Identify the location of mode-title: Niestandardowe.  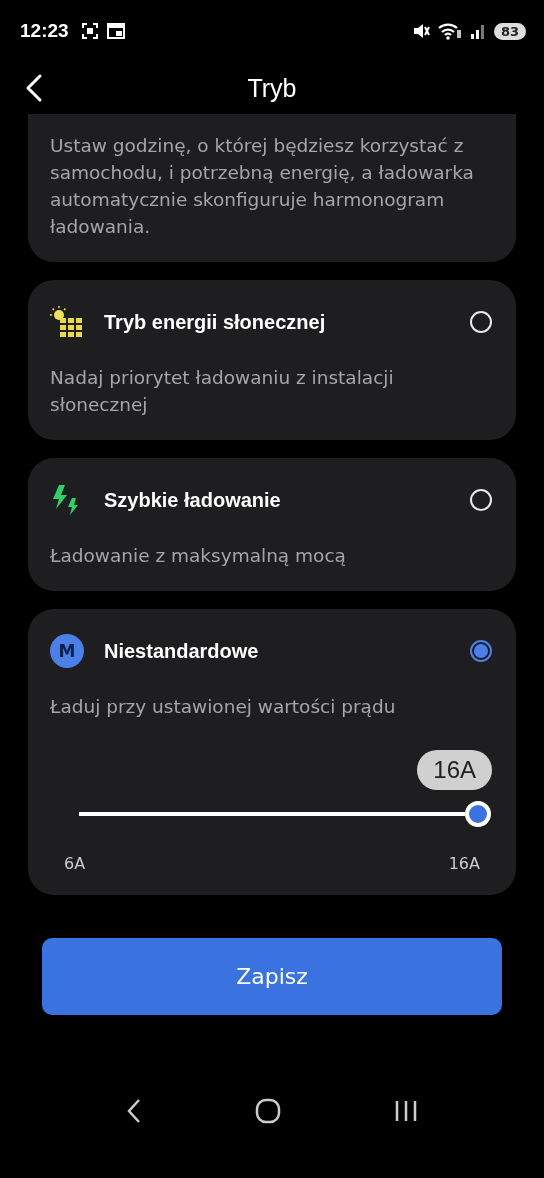
(182, 651).